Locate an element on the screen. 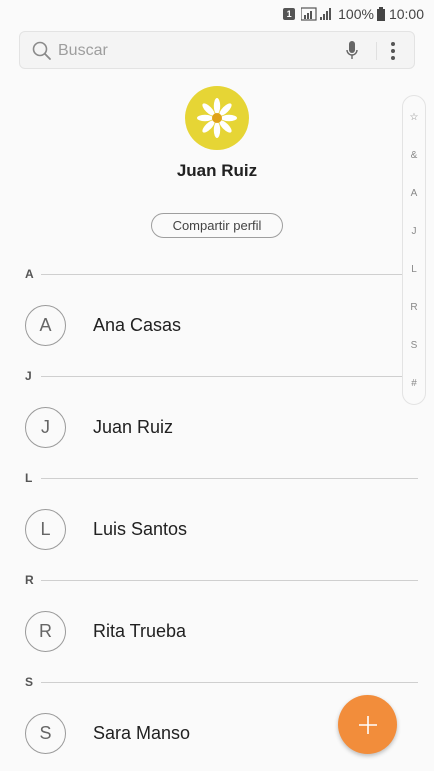  contact-row: A Ana Casas is located at coordinates (217, 326).